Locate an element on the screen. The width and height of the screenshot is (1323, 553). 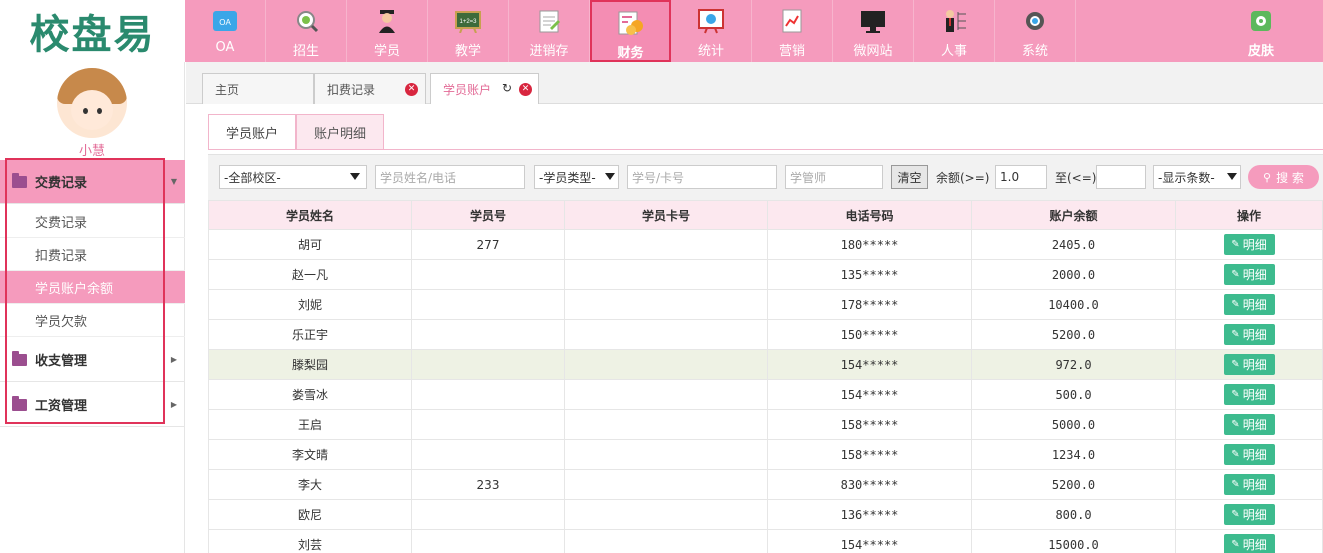
id-card-input: 学号/卡号 is located at coordinates (702, 177).